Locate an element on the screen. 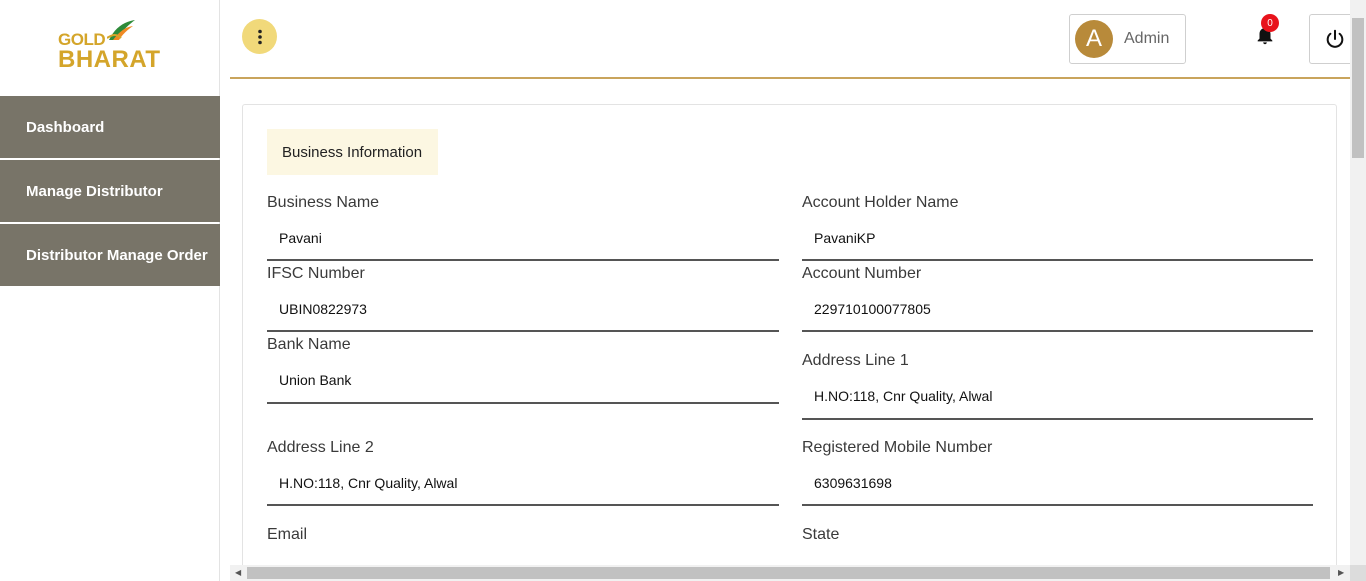 The width and height of the screenshot is (1366, 581). sidebar-item-label: Dashboard is located at coordinates (65, 127).